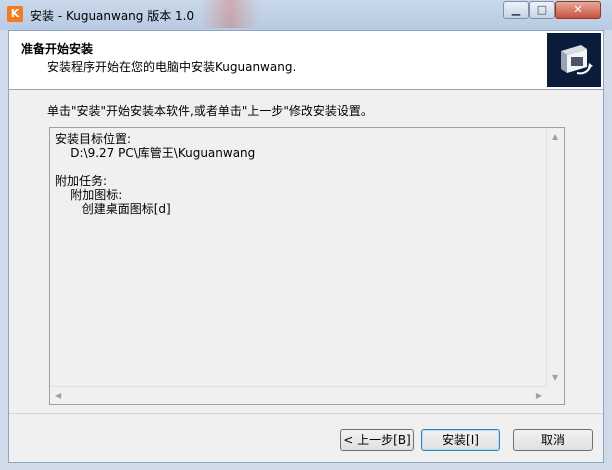 The image size is (612, 470). I want to click on installer-logo, so click(574, 60).